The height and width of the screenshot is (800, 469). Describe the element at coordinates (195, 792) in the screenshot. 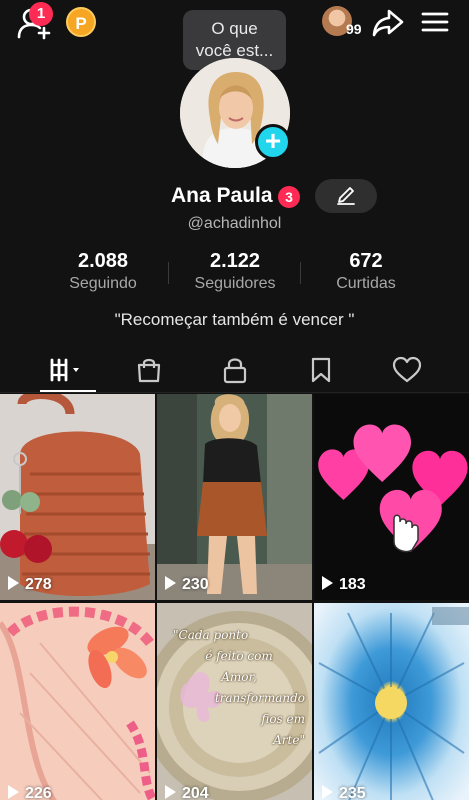

I see `view-count-number: 204` at that location.